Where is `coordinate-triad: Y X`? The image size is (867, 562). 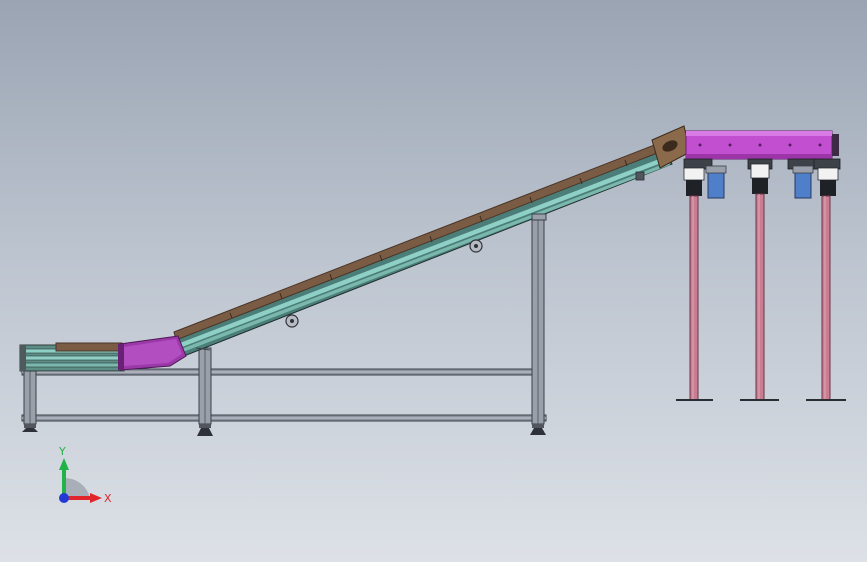
coordinate-triad: Y X is located at coordinates (85, 475).